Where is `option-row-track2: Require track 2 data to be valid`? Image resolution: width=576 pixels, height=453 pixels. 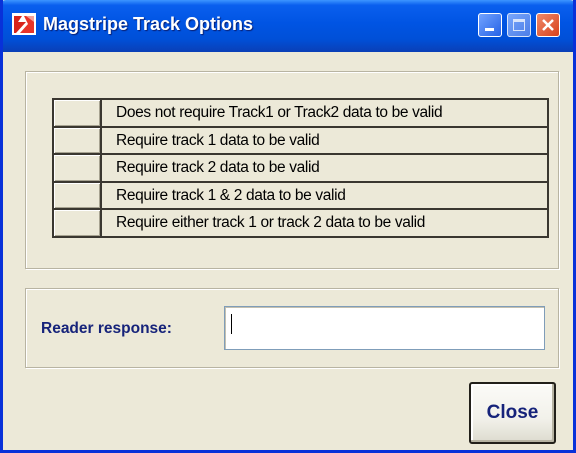
option-row-track2: Require track 2 data to be valid is located at coordinates (300, 167).